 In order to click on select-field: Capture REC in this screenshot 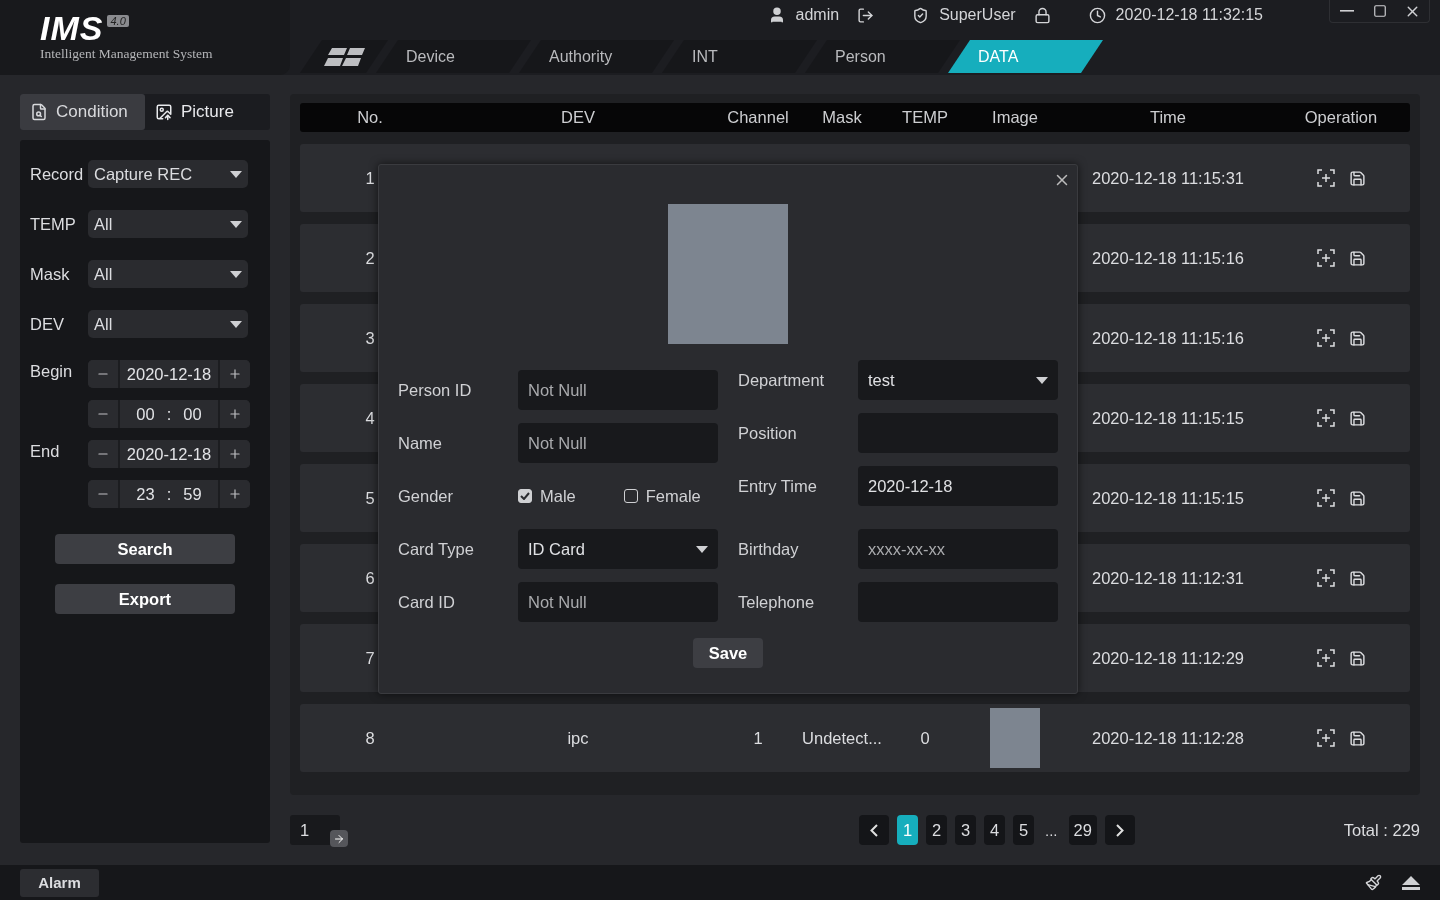, I will do `click(168, 174)`.